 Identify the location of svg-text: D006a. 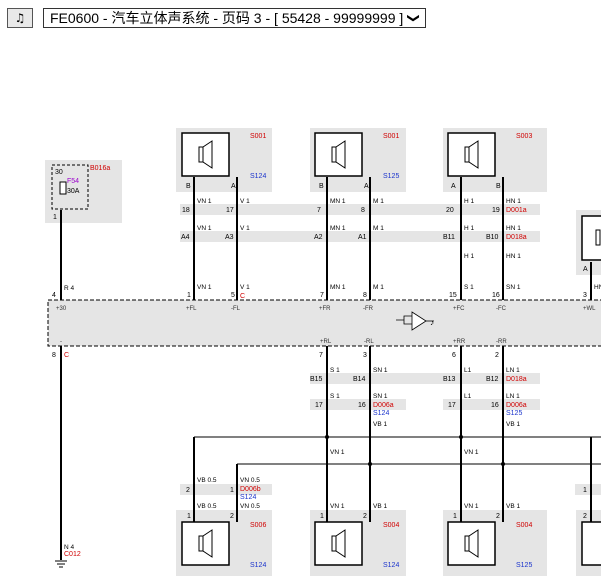
(516, 405).